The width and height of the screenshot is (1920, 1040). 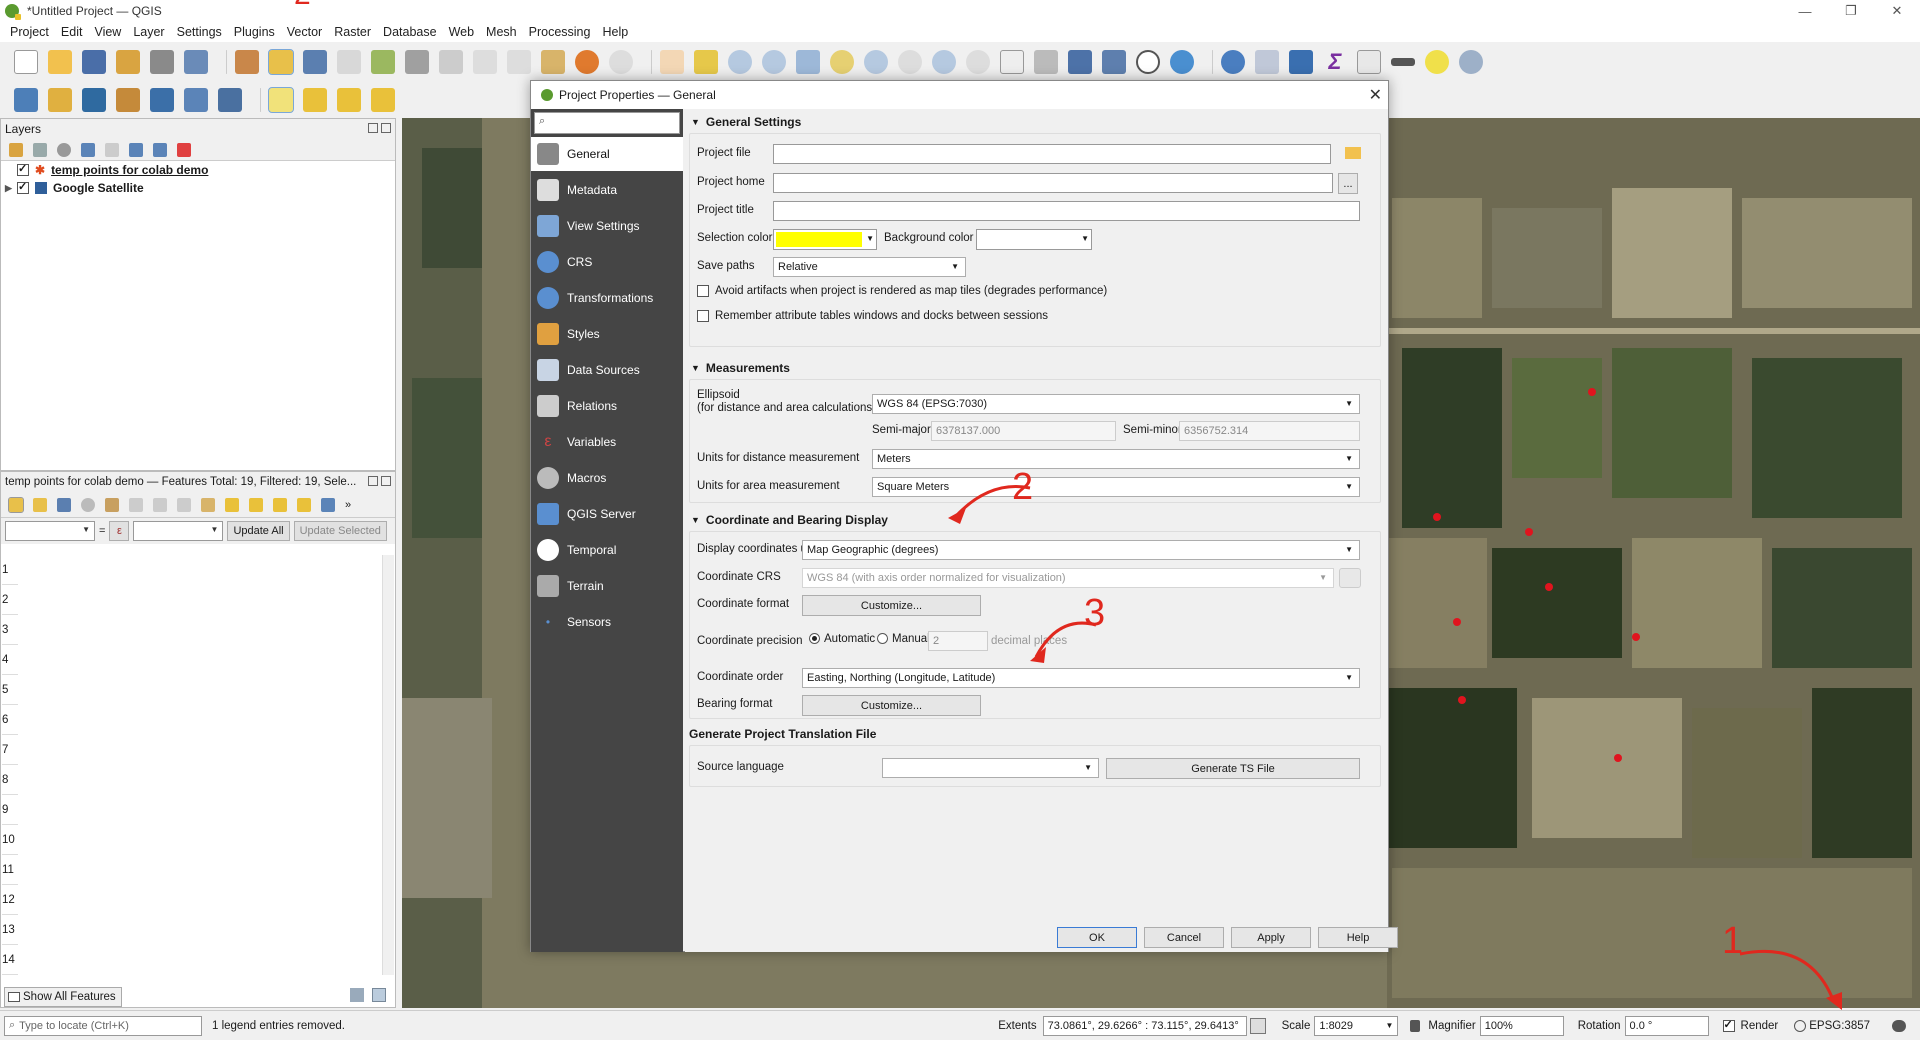 I want to click on rotation-spinbox: 0.0 °, so click(x=1666, y=1025).